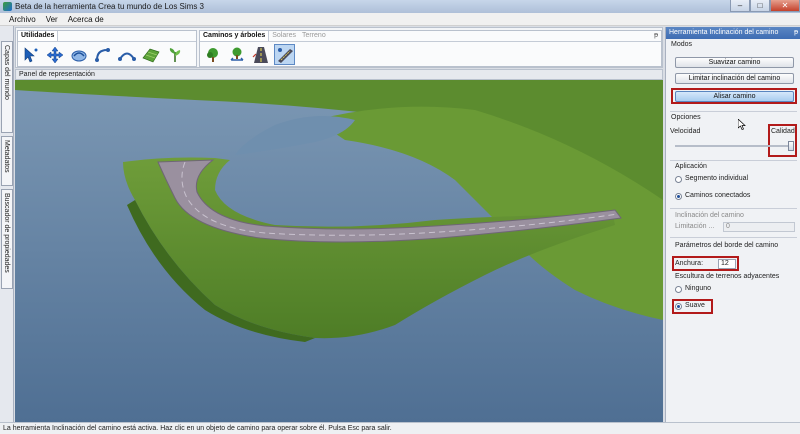  Describe the element at coordinates (6, 72) in the screenshot. I see `tab-world-layers-label: Capas del mundo` at that location.